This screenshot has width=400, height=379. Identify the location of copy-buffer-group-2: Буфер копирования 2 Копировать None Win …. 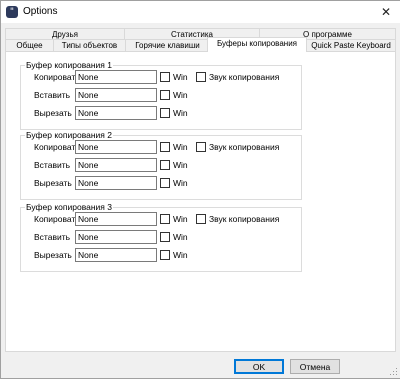
(161, 165).